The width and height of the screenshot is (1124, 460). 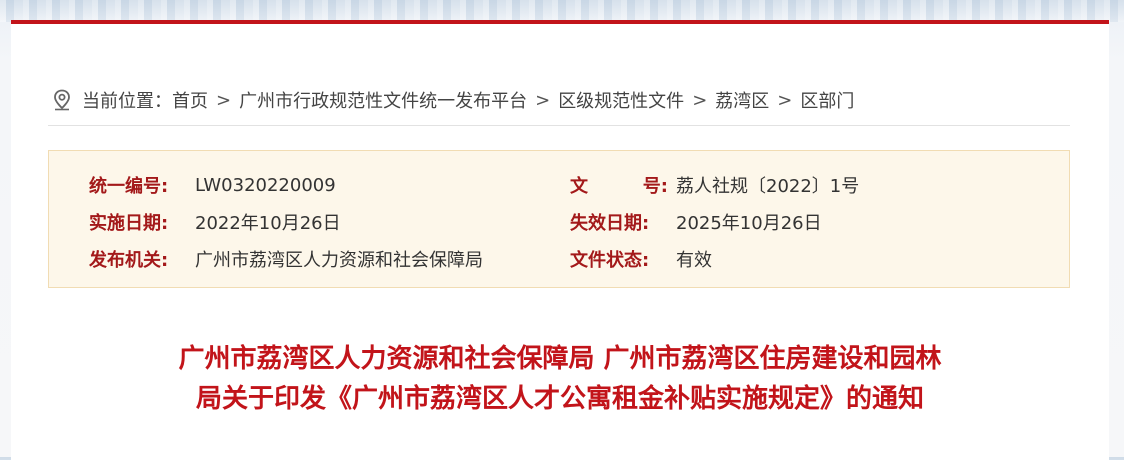 What do you see at coordinates (621, 100) in the screenshot?
I see `breadcrumb-district-docs: 区级规范性文件` at bounding box center [621, 100].